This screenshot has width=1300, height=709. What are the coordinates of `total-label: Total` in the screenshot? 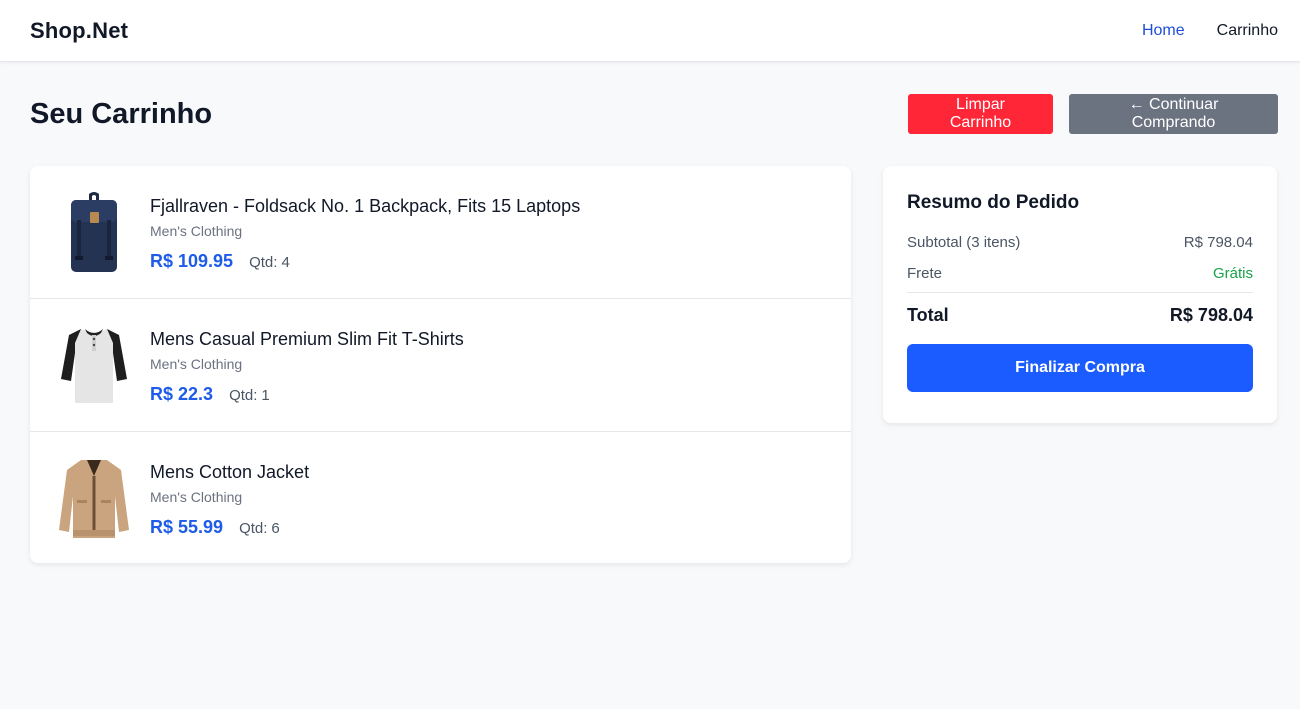 It's located at (928, 315).